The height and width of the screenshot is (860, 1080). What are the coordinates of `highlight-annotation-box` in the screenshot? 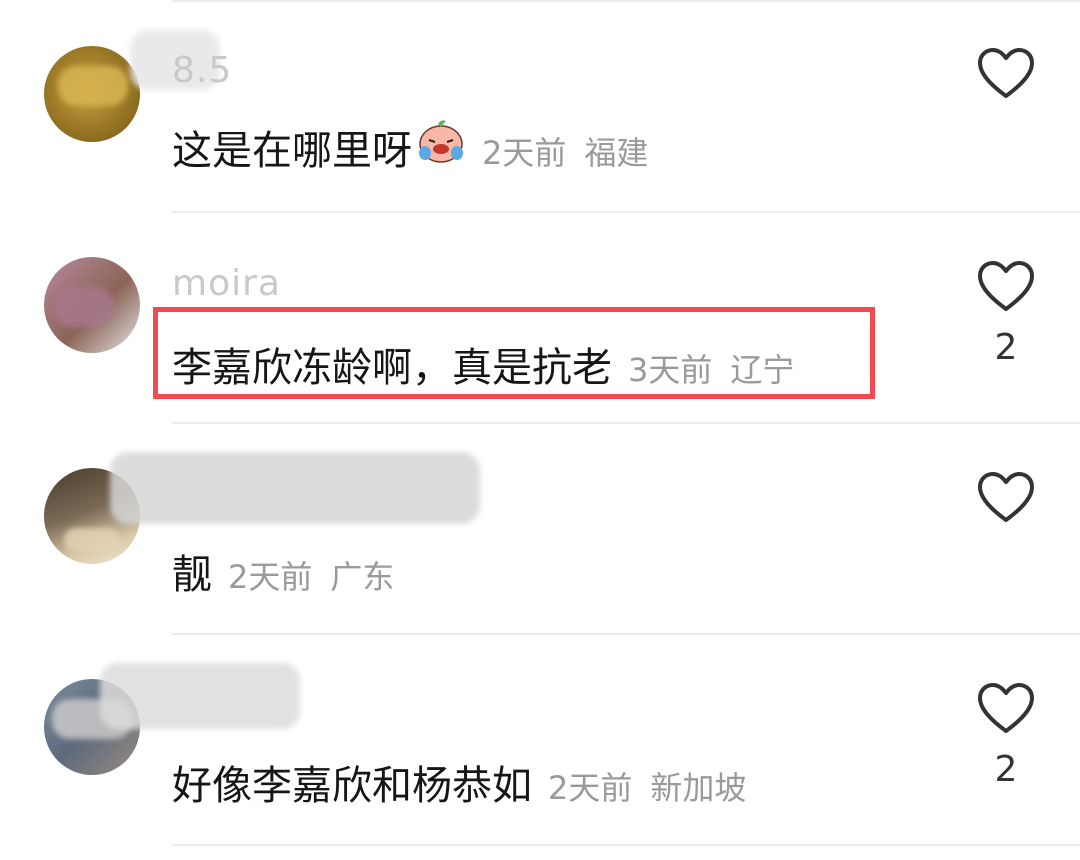 It's located at (514, 353).